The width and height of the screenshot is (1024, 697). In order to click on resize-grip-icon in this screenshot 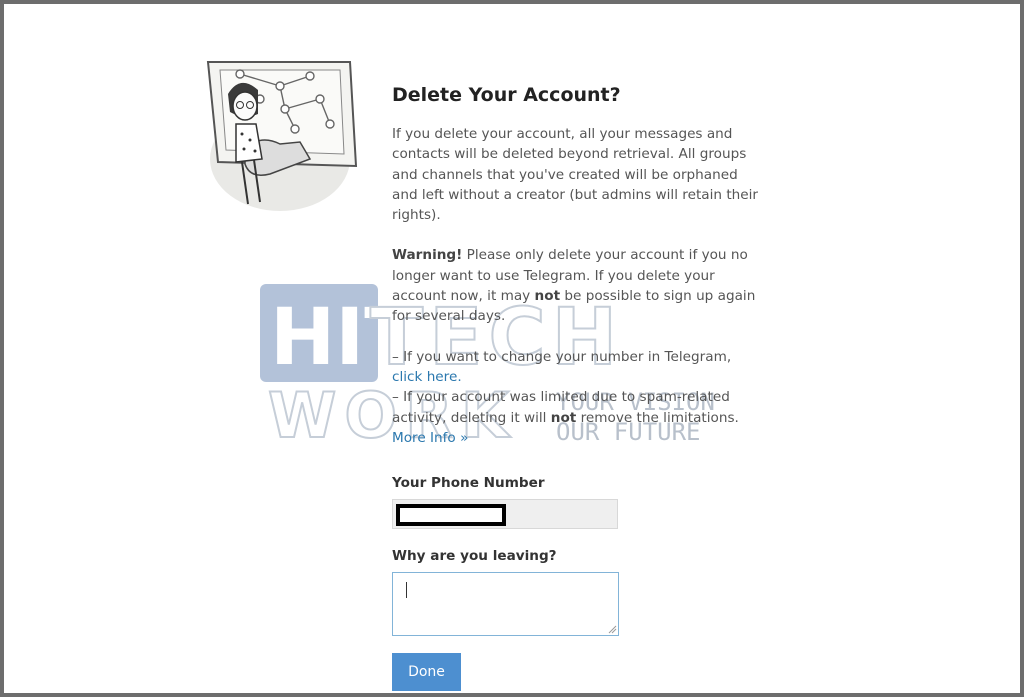, I will do `click(612, 629)`.